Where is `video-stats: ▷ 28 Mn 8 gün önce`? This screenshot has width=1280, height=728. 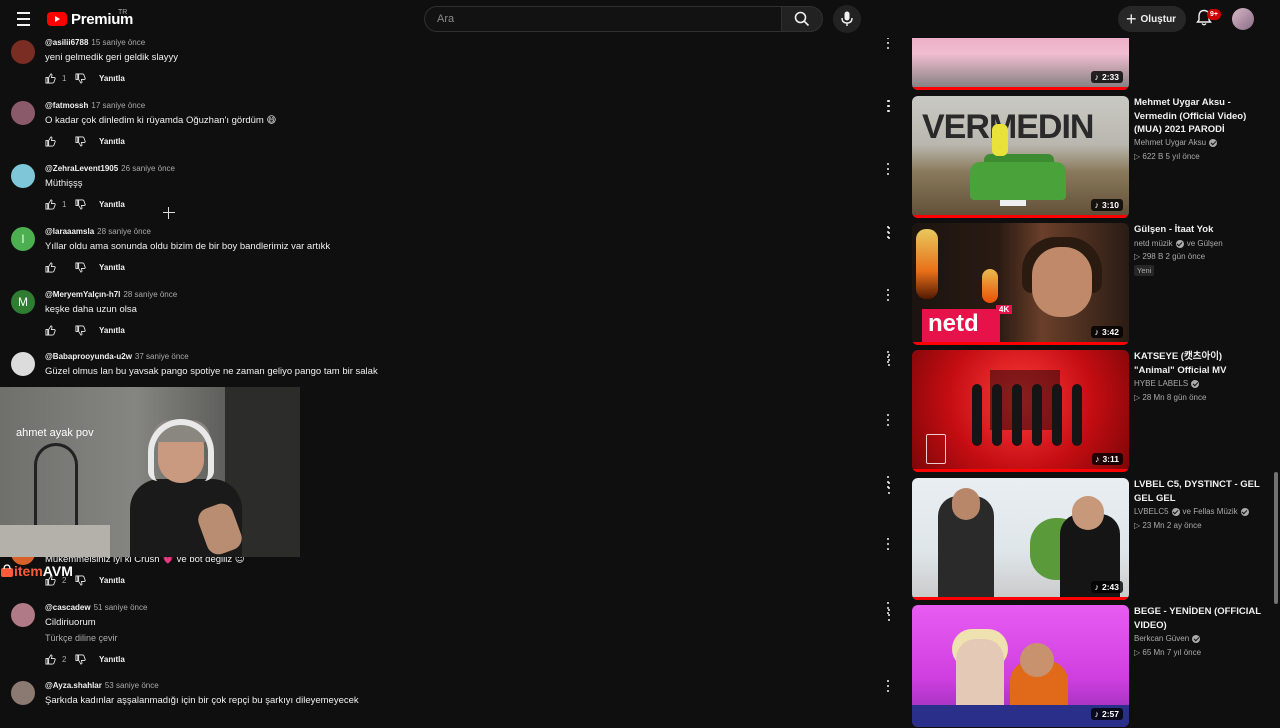 video-stats: ▷ 28 Mn 8 gün önce is located at coordinates (1170, 397).